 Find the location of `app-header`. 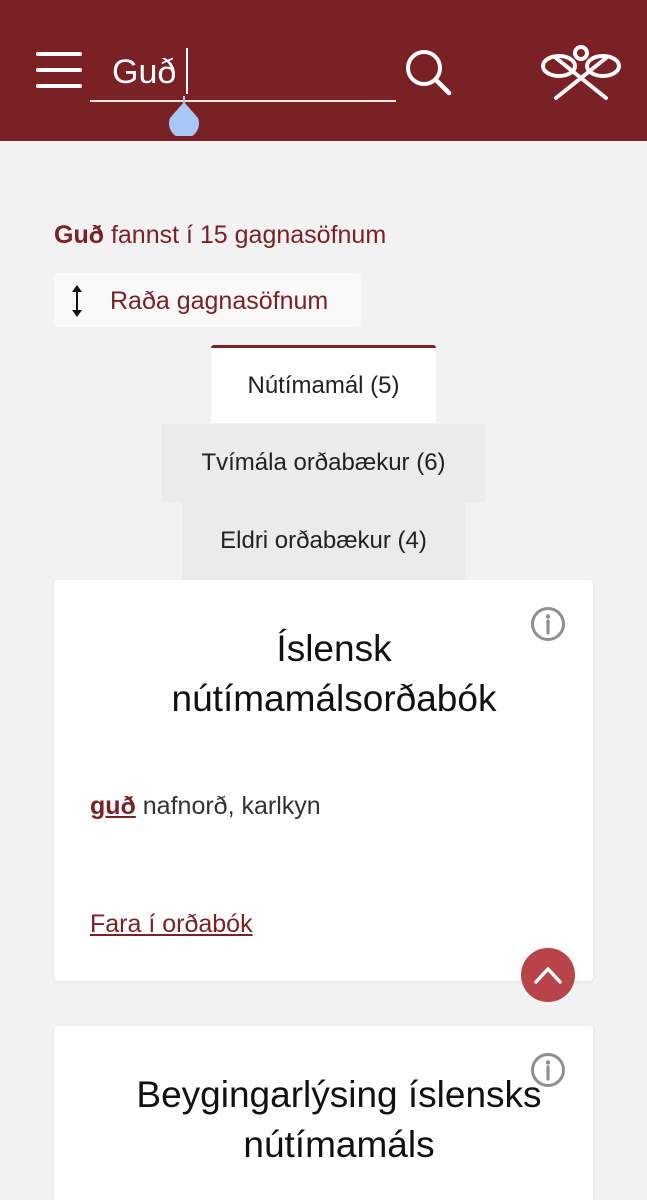

app-header is located at coordinates (323, 70).